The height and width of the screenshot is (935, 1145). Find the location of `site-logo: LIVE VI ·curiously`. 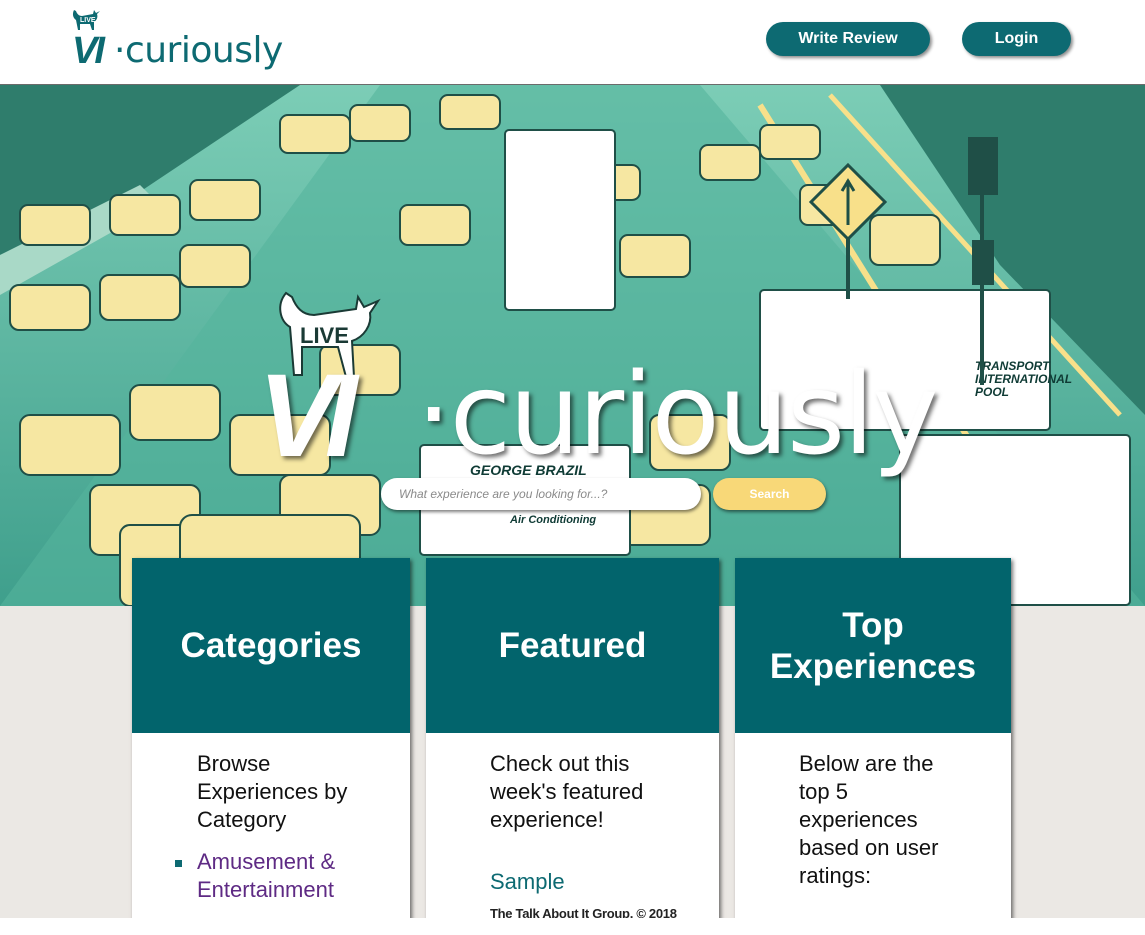

site-logo: LIVE VI ·curiously is located at coordinates (176, 40).